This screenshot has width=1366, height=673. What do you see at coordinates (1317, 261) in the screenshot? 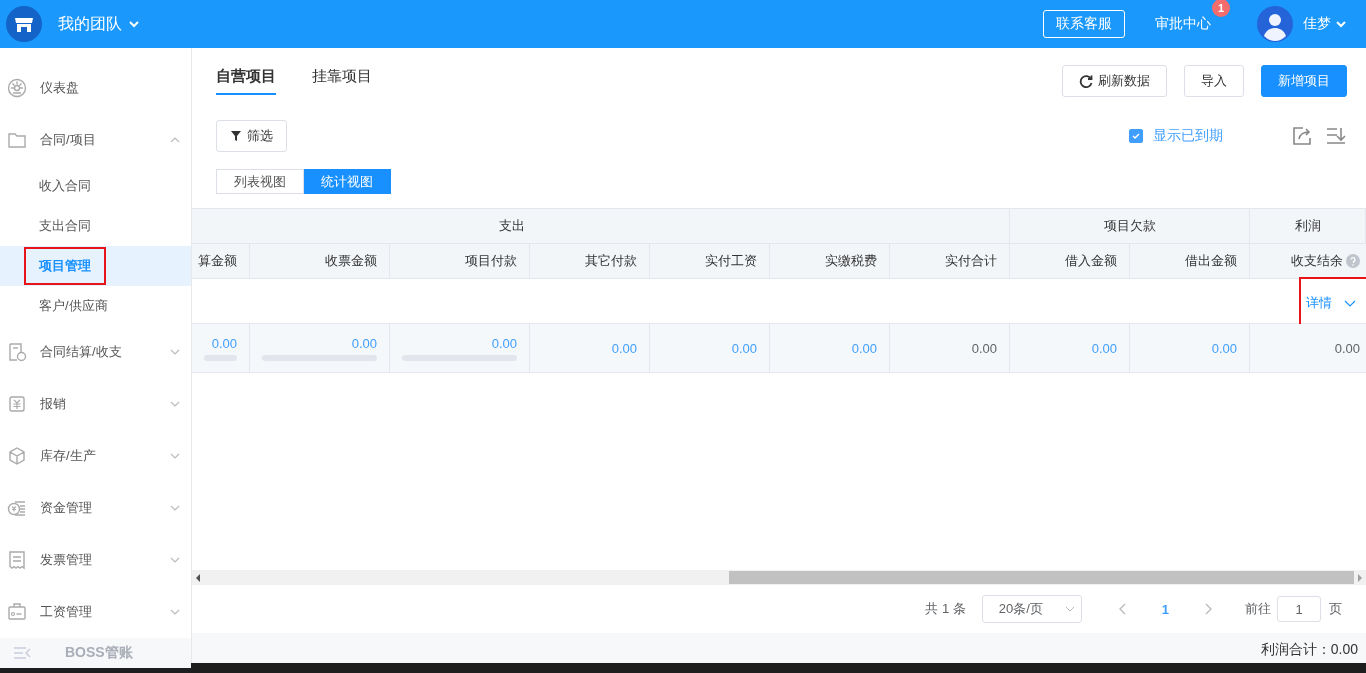
I see `column-header: 收支结余` at bounding box center [1317, 261].